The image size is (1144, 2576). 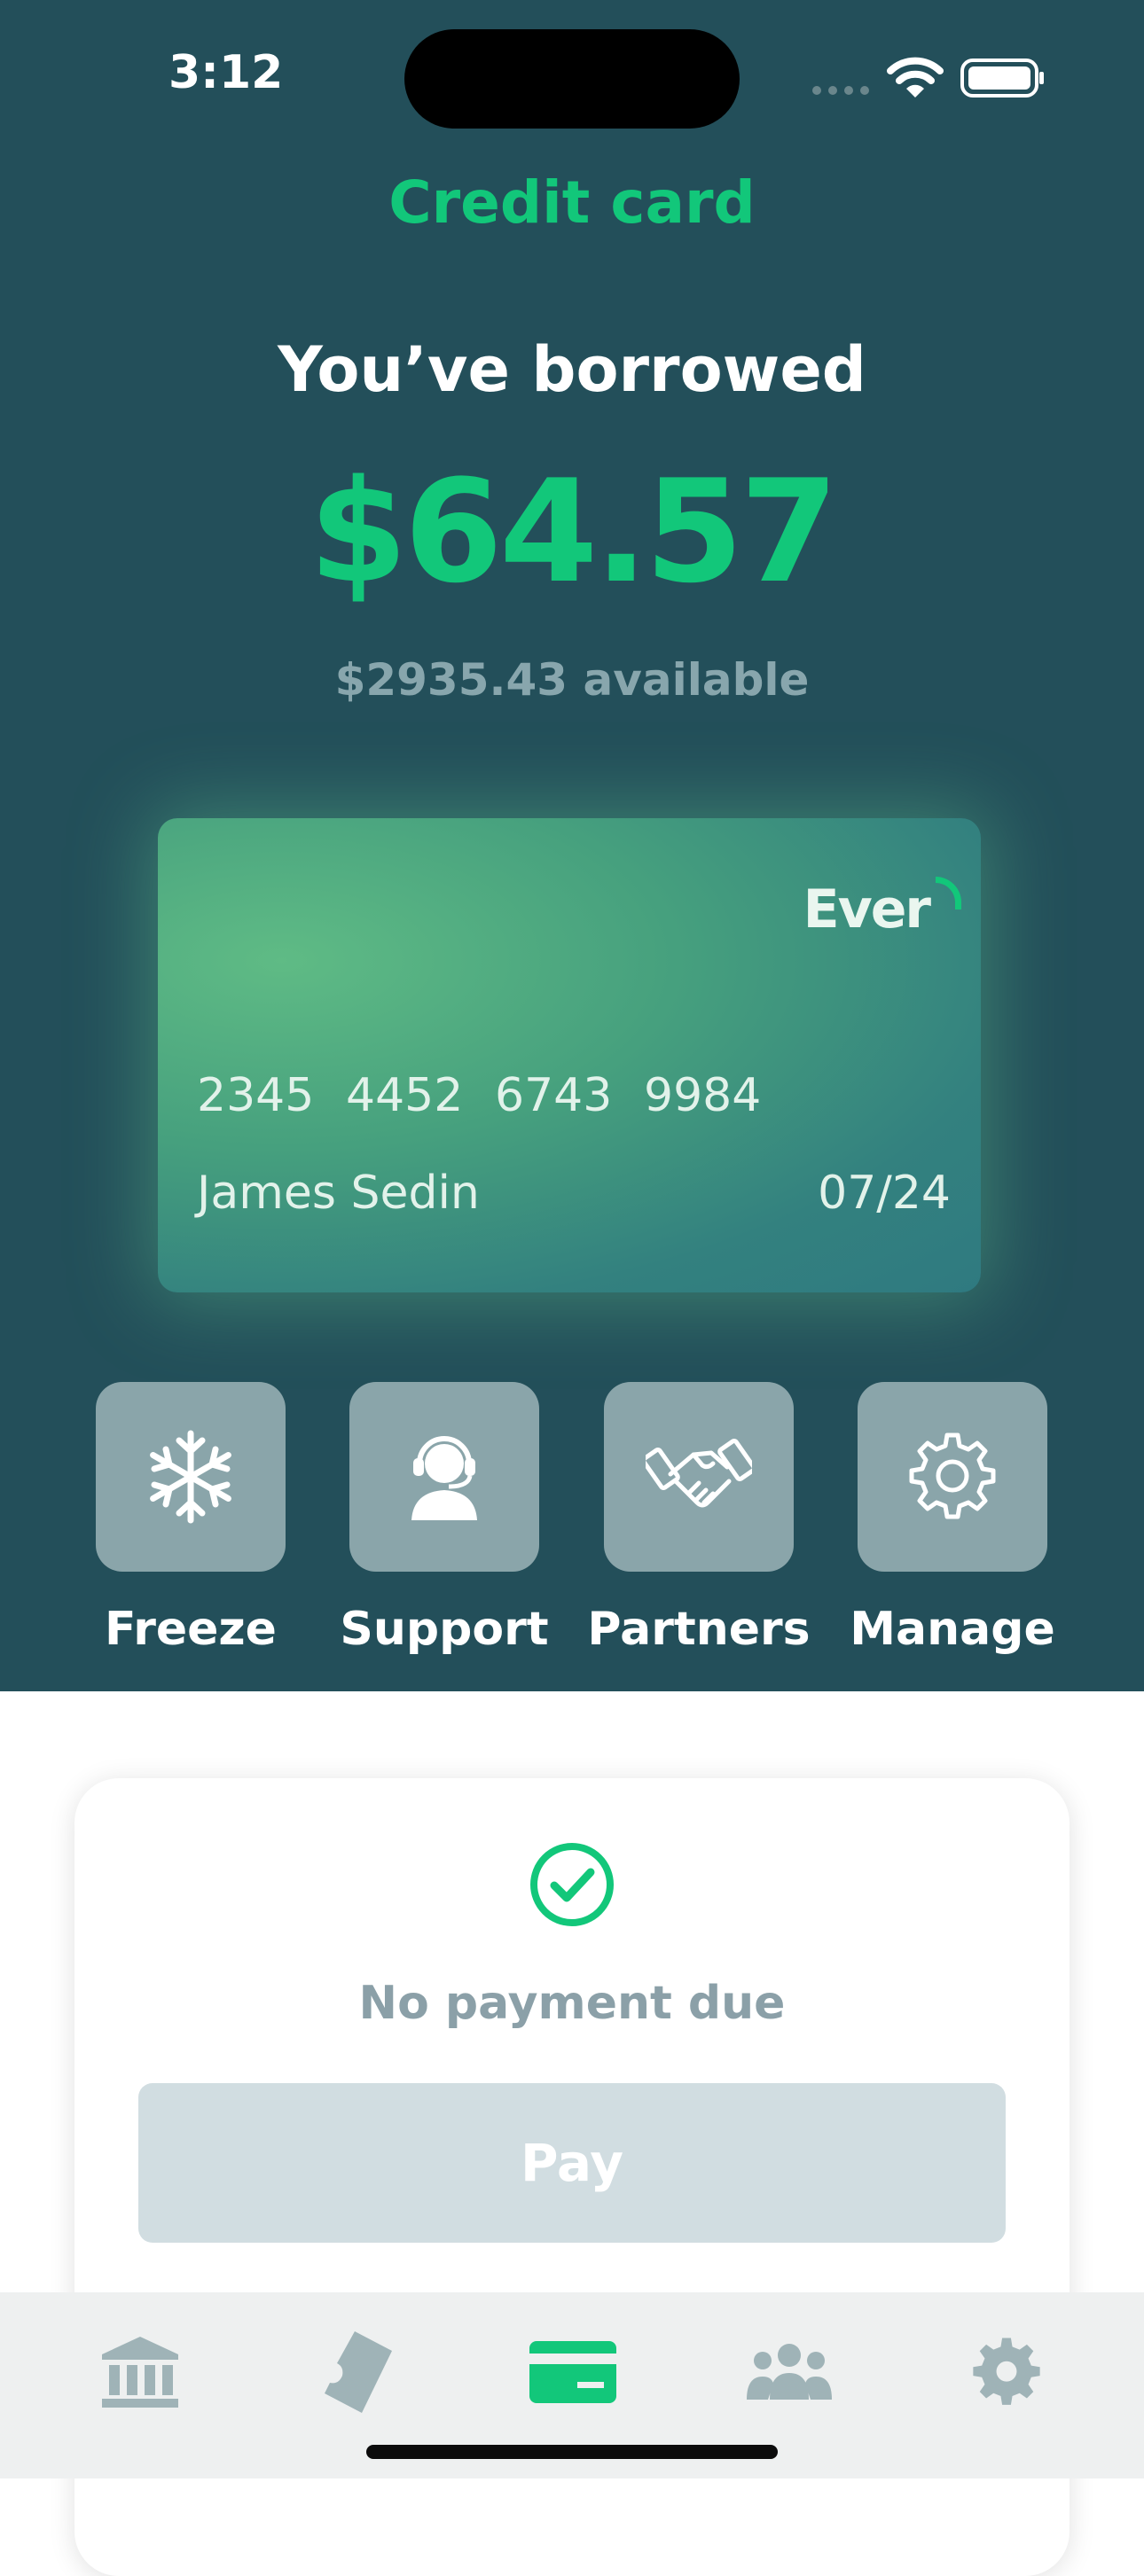 I want to click on bank-icon, so click(x=140, y=2372).